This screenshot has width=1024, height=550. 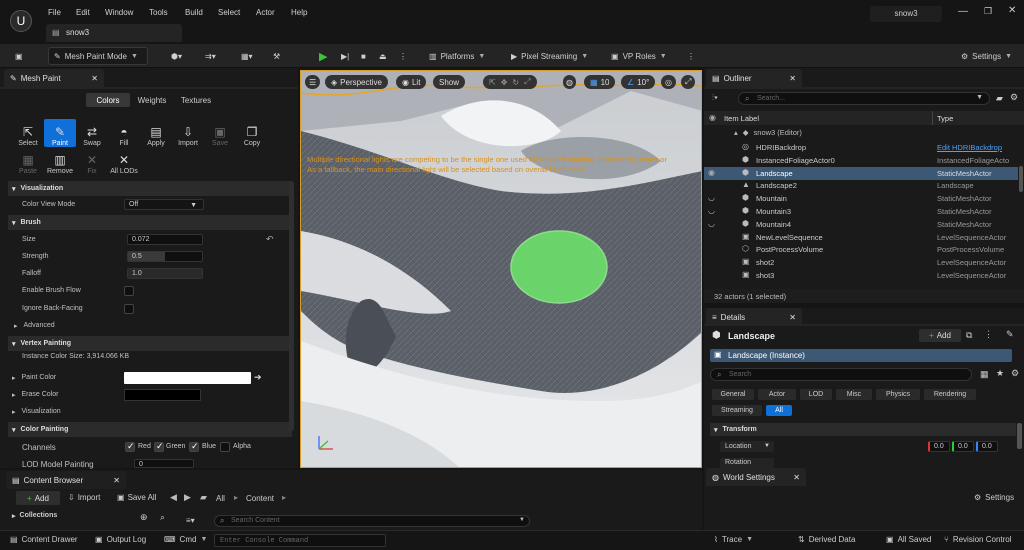 What do you see at coordinates (984, 374) in the screenshot?
I see `table-view-icon: ▦` at bounding box center [984, 374].